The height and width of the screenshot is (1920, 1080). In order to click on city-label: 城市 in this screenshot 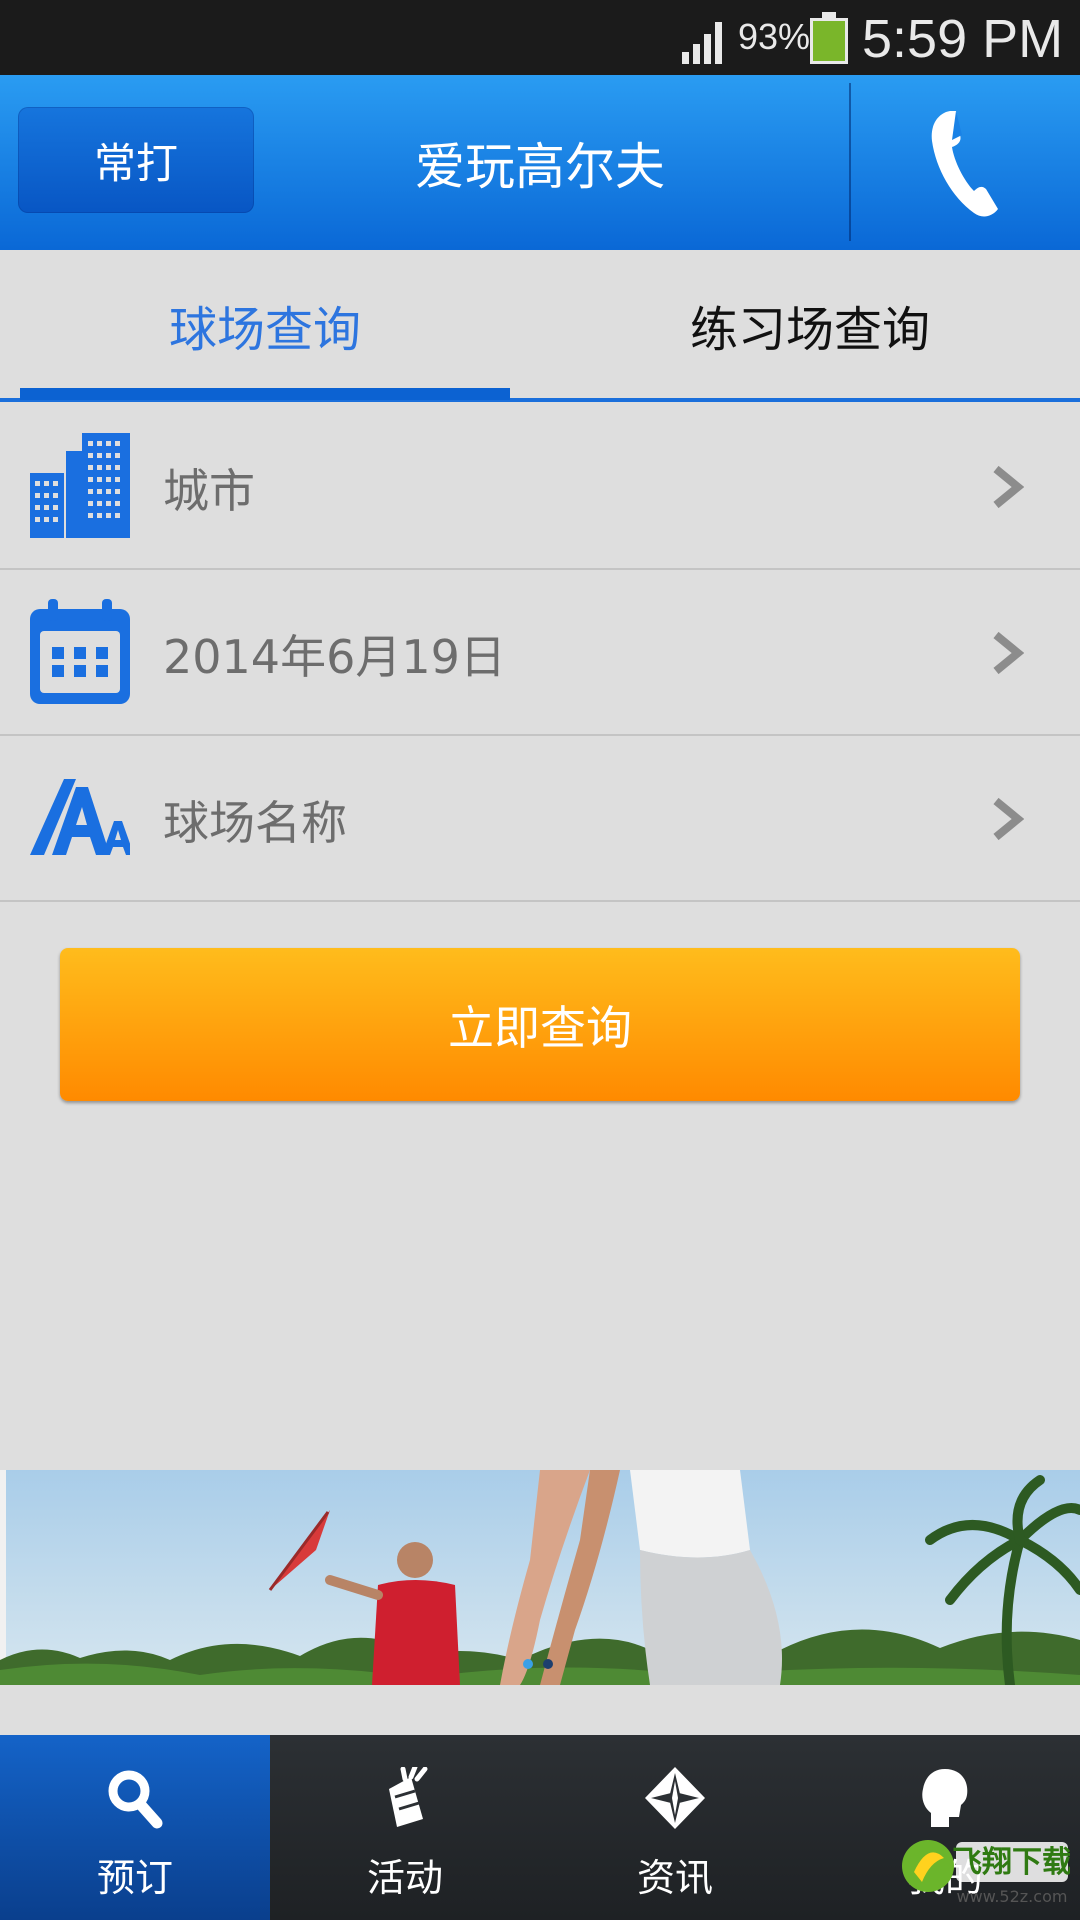, I will do `click(209, 490)`.